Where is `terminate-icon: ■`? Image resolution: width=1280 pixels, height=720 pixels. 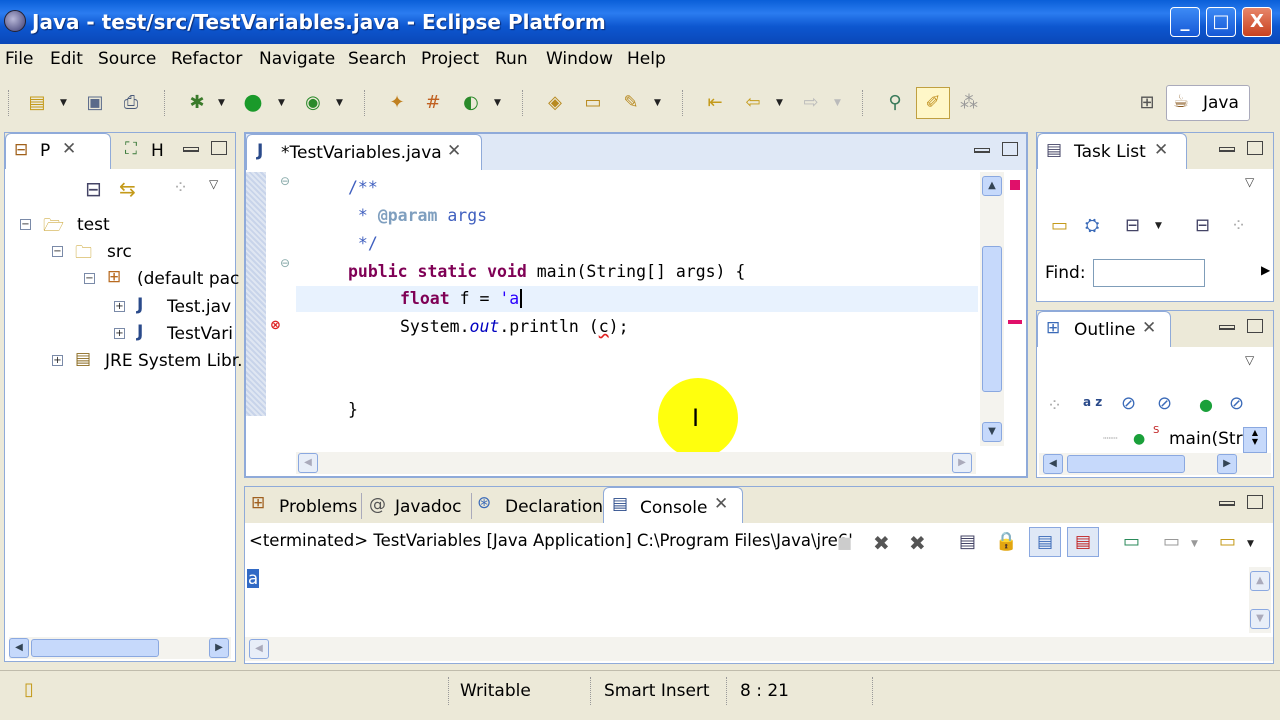 terminate-icon: ■ is located at coordinates (844, 542).